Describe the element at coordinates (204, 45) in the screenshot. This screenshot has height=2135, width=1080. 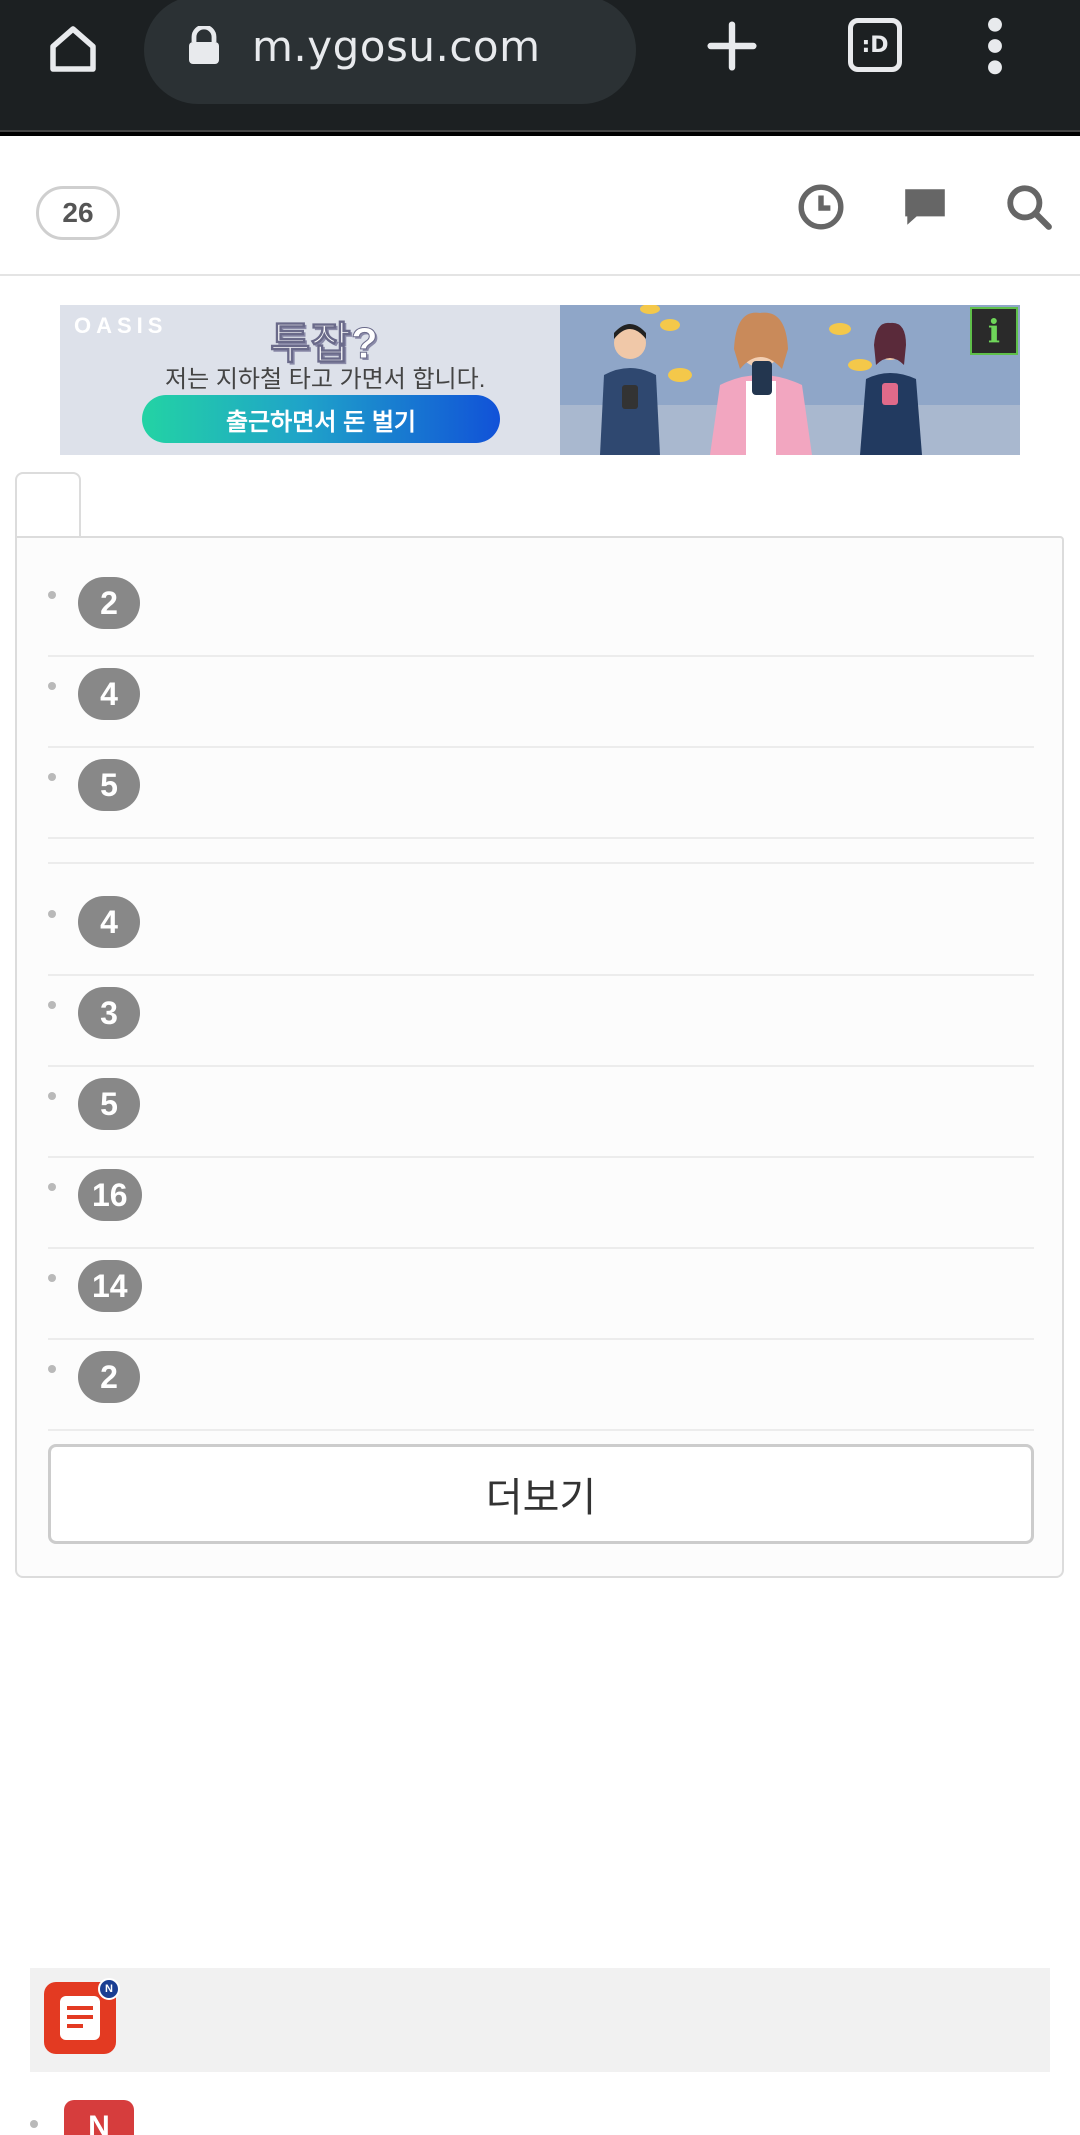
I see `lock-icon` at that location.